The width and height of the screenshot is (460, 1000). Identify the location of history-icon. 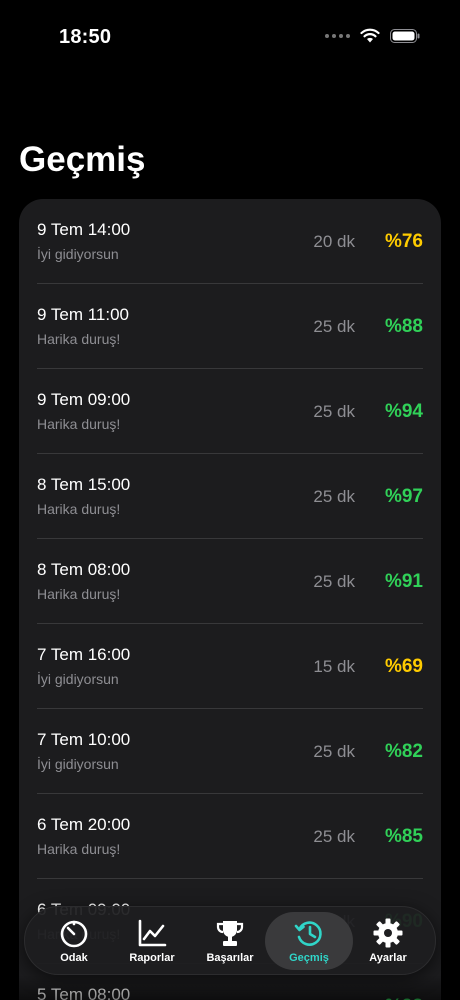
(308, 933).